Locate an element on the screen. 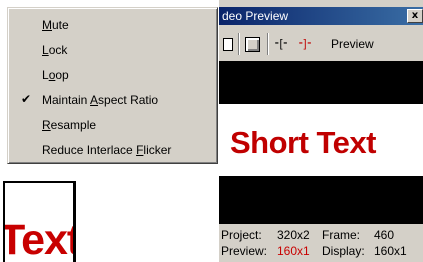 This screenshot has height=262, width=423. display-size-label: Display: is located at coordinates (343, 251).